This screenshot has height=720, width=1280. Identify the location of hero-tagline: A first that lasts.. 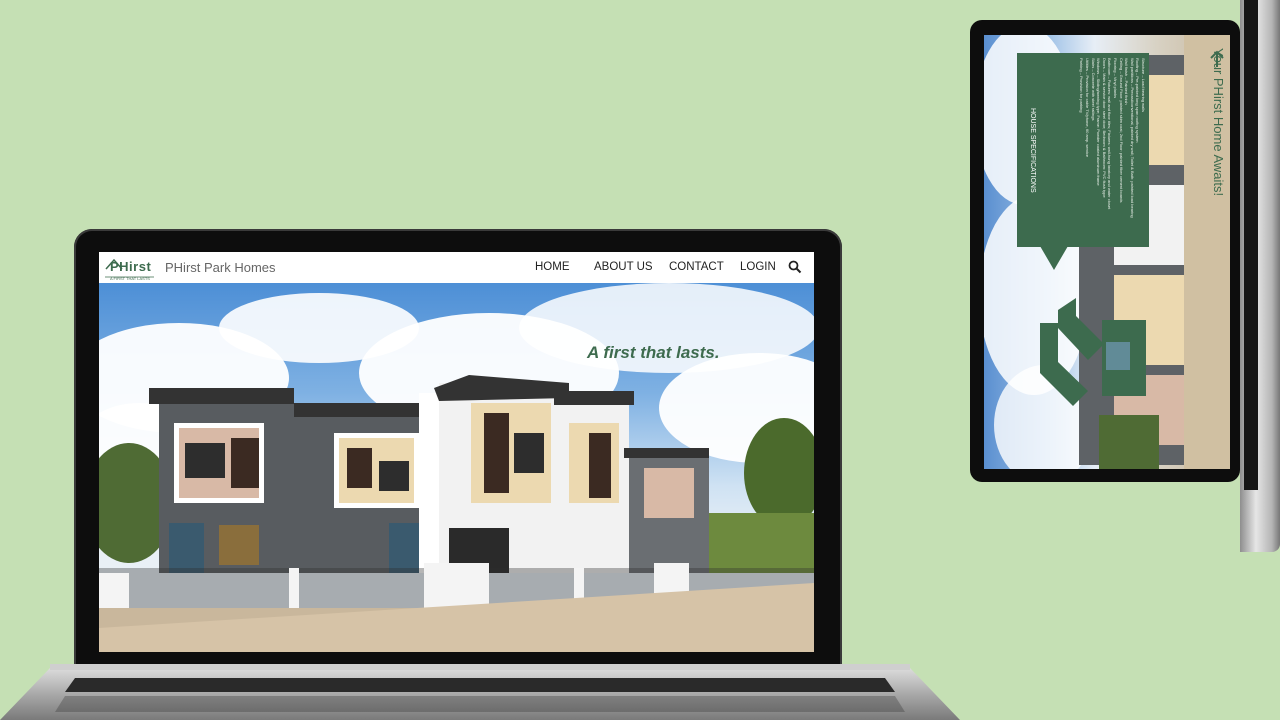
(653, 352).